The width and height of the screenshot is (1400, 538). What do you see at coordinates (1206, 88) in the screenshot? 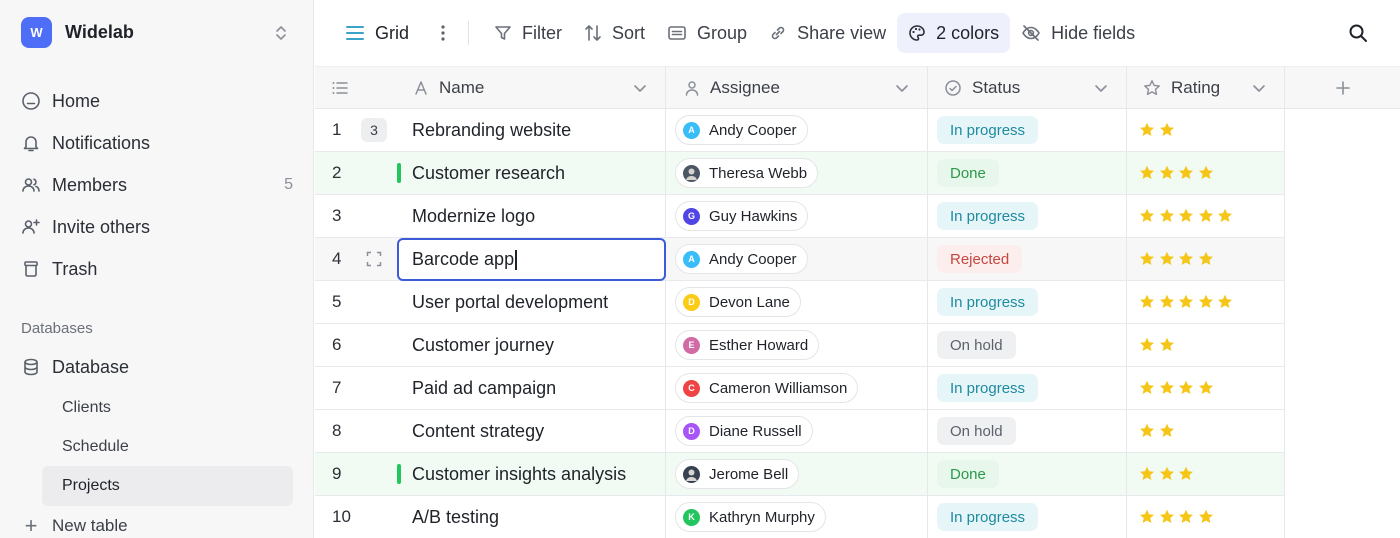
I see `column-header-rating: Rating` at bounding box center [1206, 88].